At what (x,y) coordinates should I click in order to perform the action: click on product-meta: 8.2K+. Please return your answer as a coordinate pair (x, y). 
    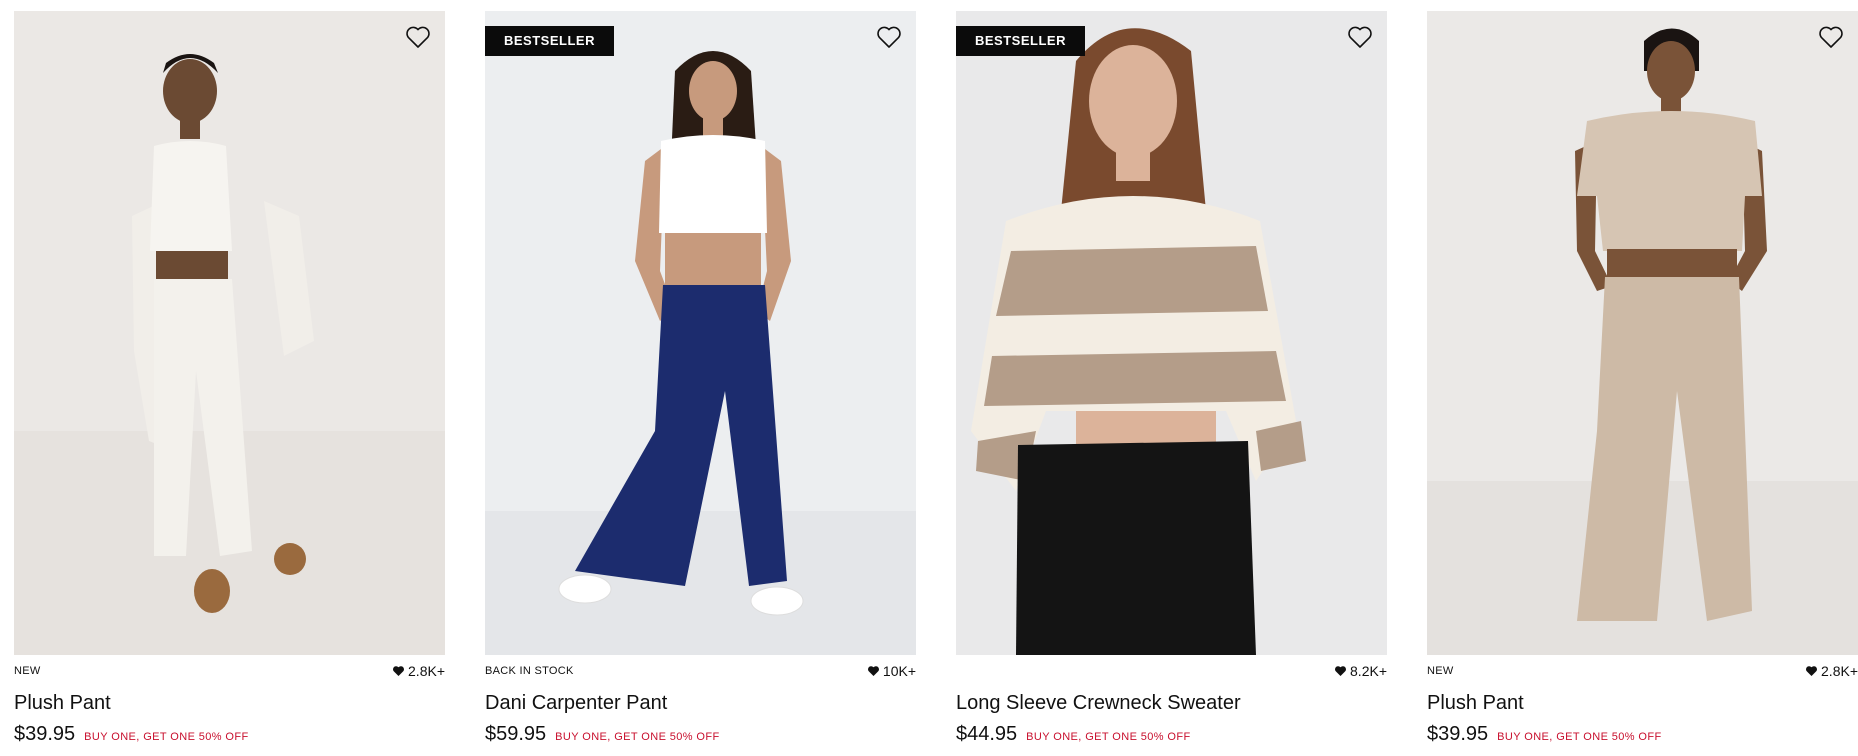
    Looking at the image, I should click on (1171, 672).